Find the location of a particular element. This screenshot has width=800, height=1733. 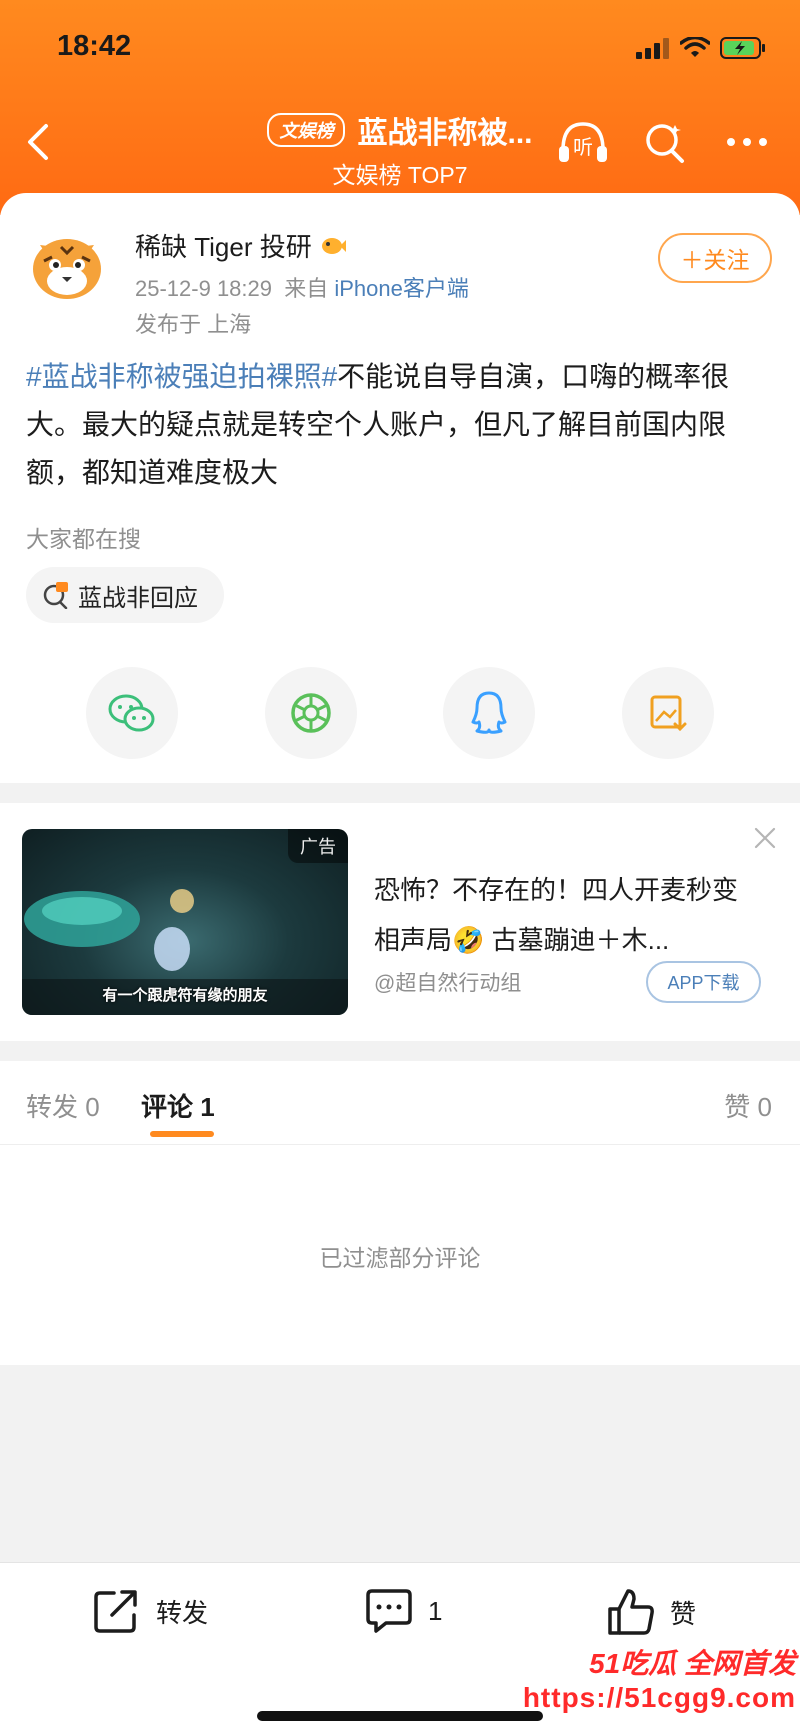

trending-search-header: 大家都在搜 is located at coordinates (83, 539).